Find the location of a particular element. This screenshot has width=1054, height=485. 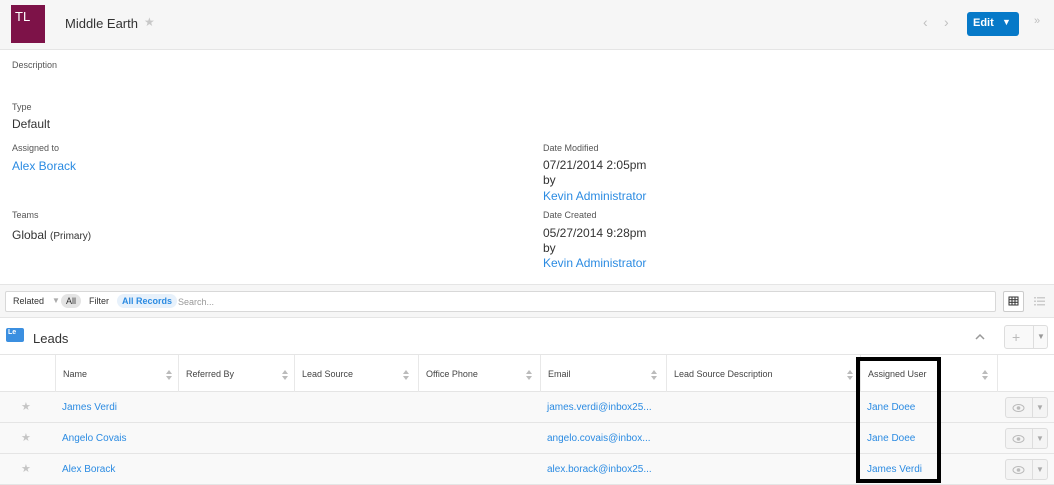

toggle-sidebar-icon: » is located at coordinates (1037, 21).